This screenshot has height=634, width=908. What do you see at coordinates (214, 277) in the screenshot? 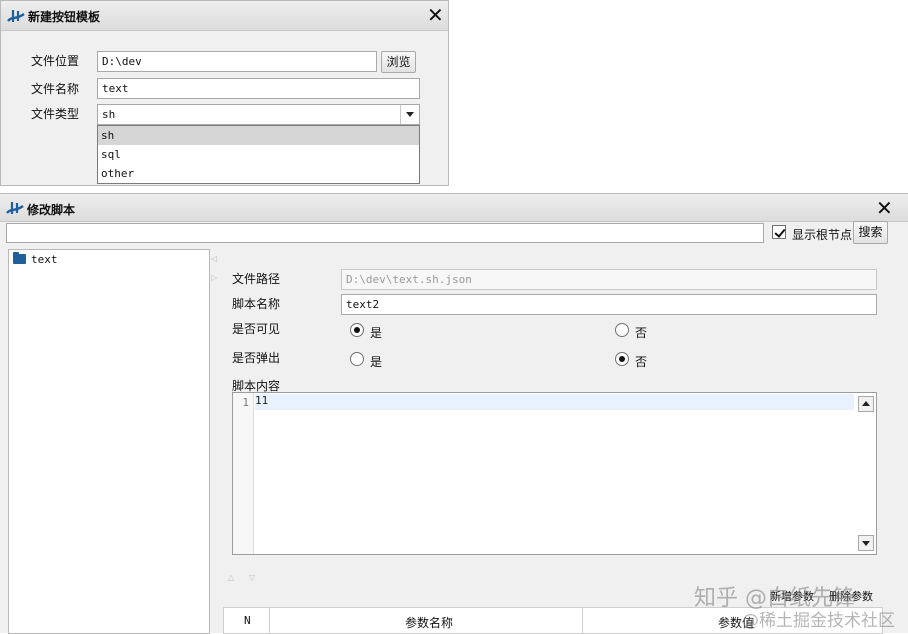
I see `expand-arrow-icon: ▷` at bounding box center [214, 277].